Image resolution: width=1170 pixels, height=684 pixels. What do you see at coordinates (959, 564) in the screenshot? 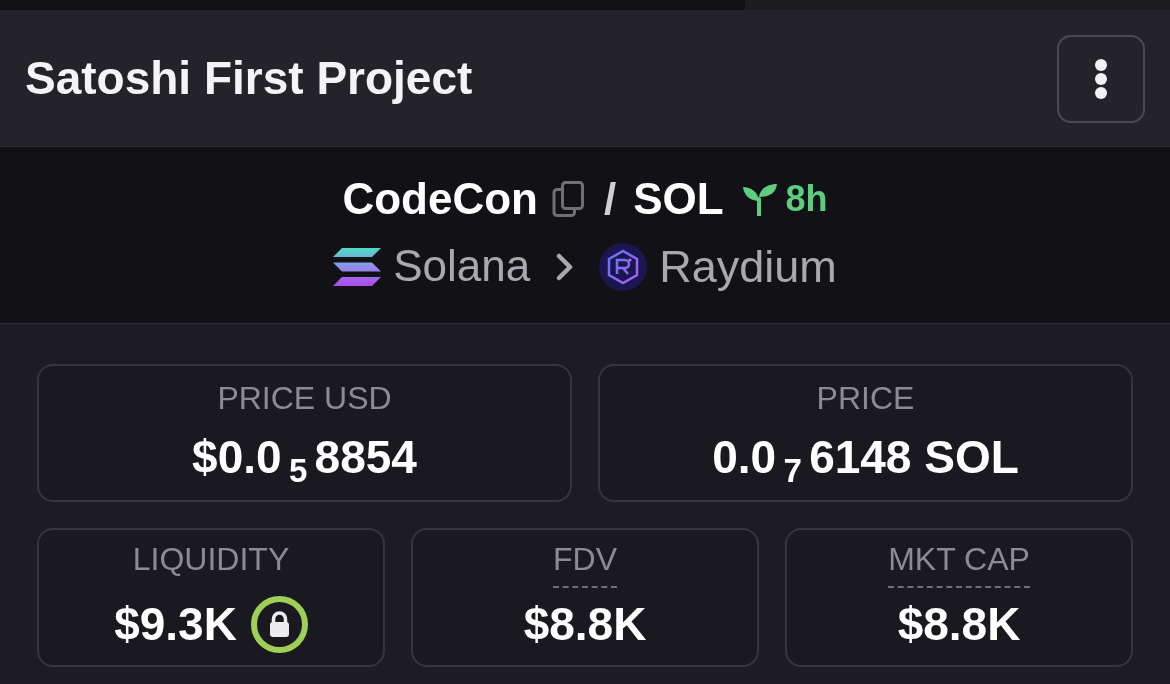
I see `card-label: MKT CAP` at bounding box center [959, 564].